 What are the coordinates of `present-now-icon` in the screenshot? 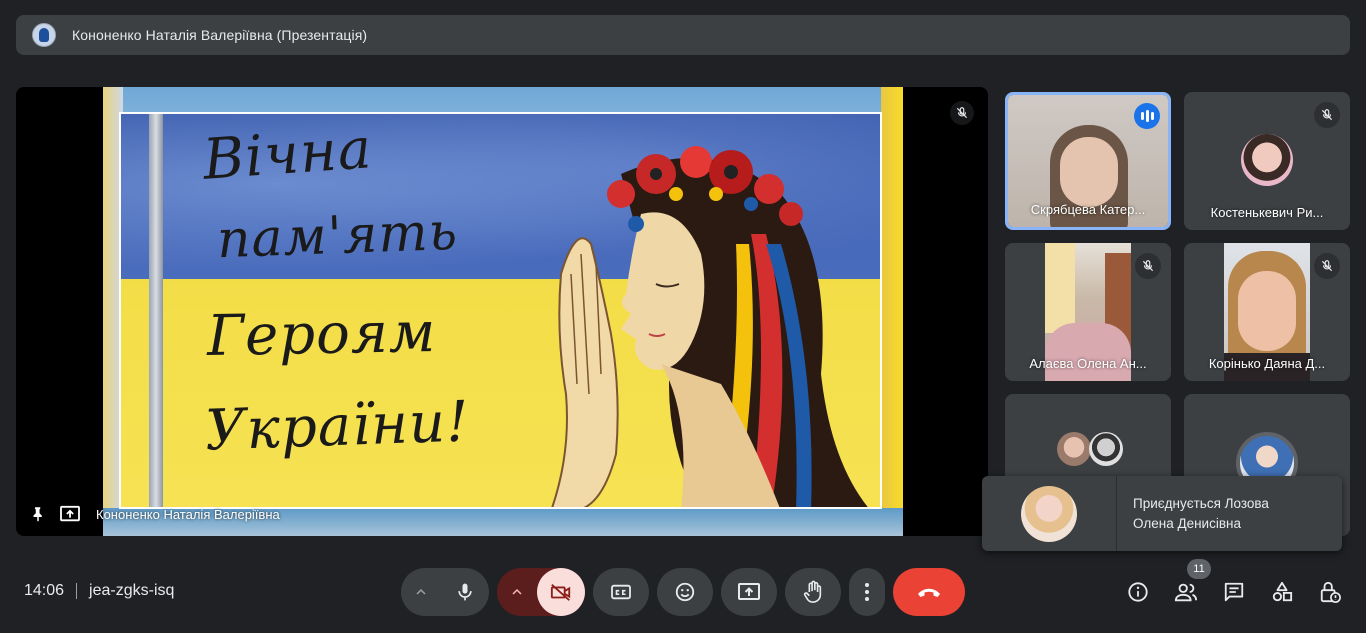 It's located at (749, 591).